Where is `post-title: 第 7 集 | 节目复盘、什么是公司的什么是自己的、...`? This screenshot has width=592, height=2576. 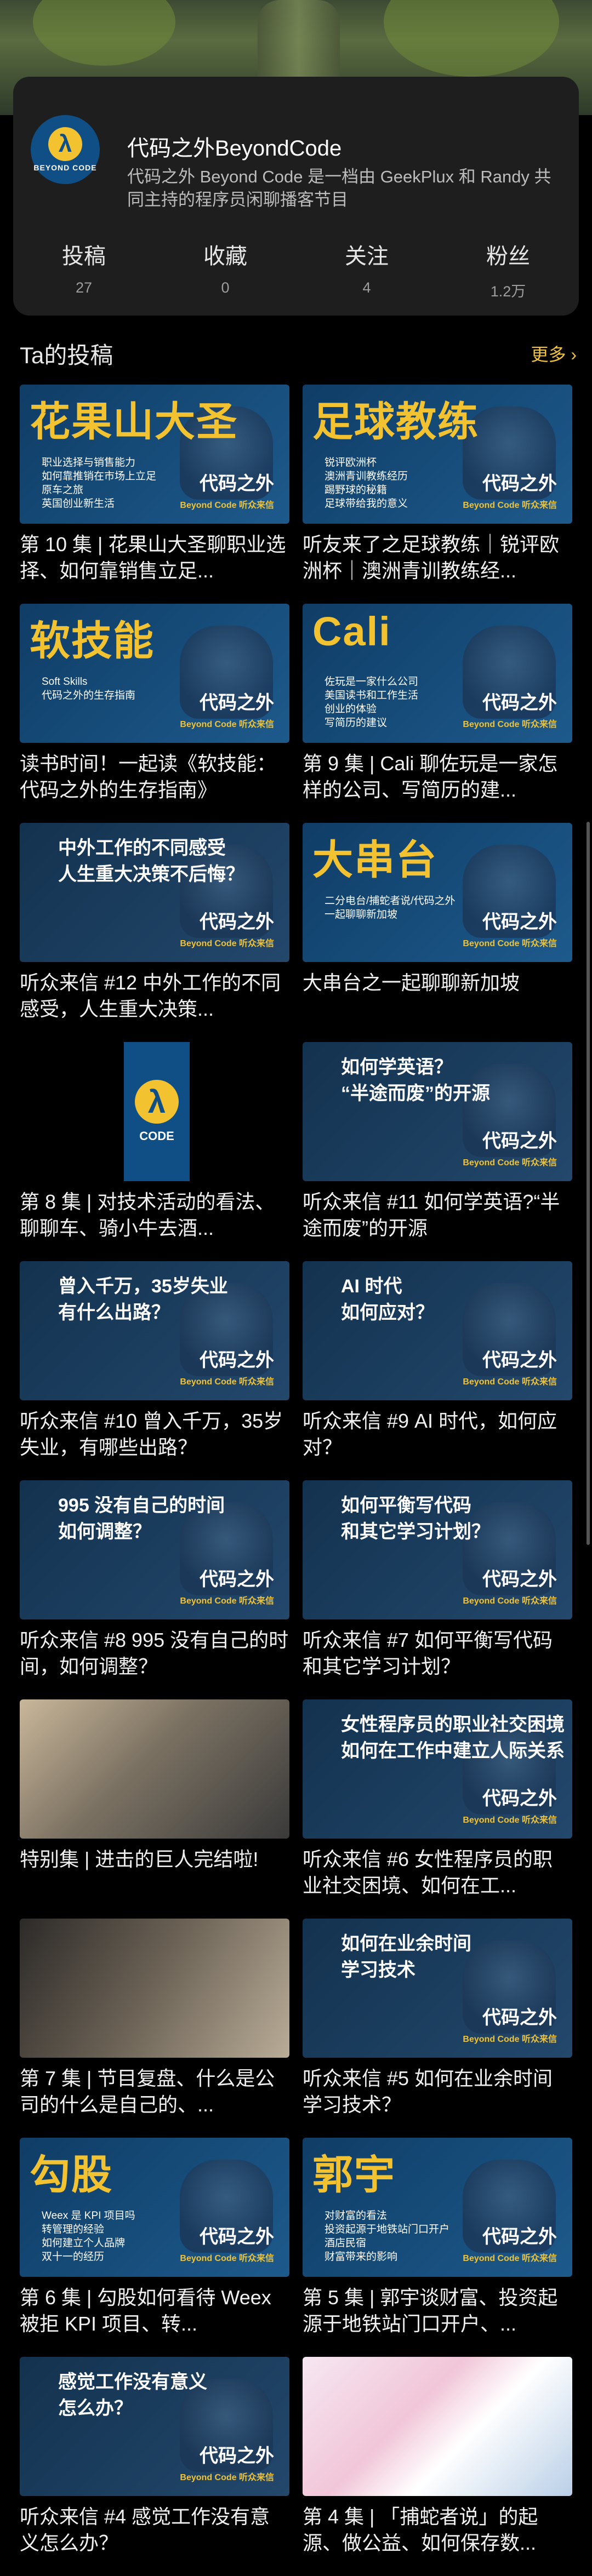
post-title: 第 7 集 | 节目复盘、什么是公司的什么是自己的、... is located at coordinates (154, 2091).